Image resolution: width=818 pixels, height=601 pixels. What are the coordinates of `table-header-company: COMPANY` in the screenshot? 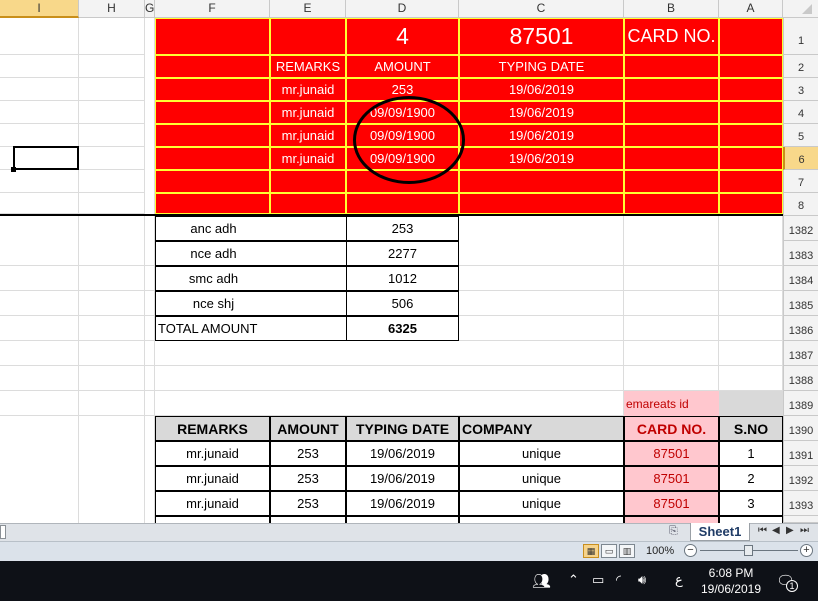 It's located at (541, 428).